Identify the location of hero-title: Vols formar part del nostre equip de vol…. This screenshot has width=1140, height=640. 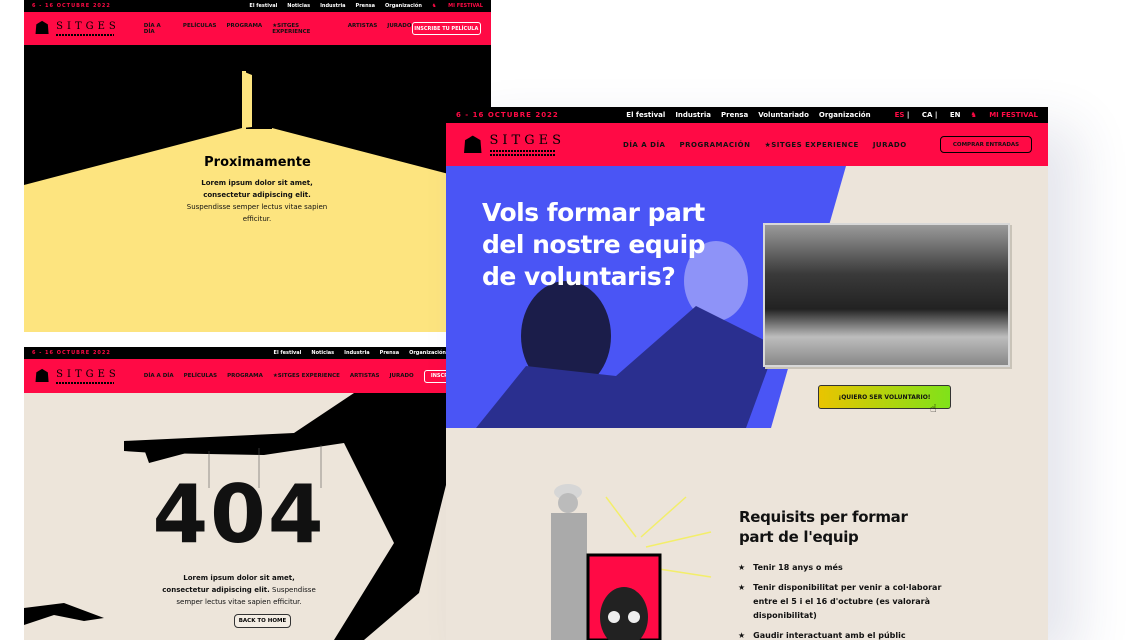
(594, 244).